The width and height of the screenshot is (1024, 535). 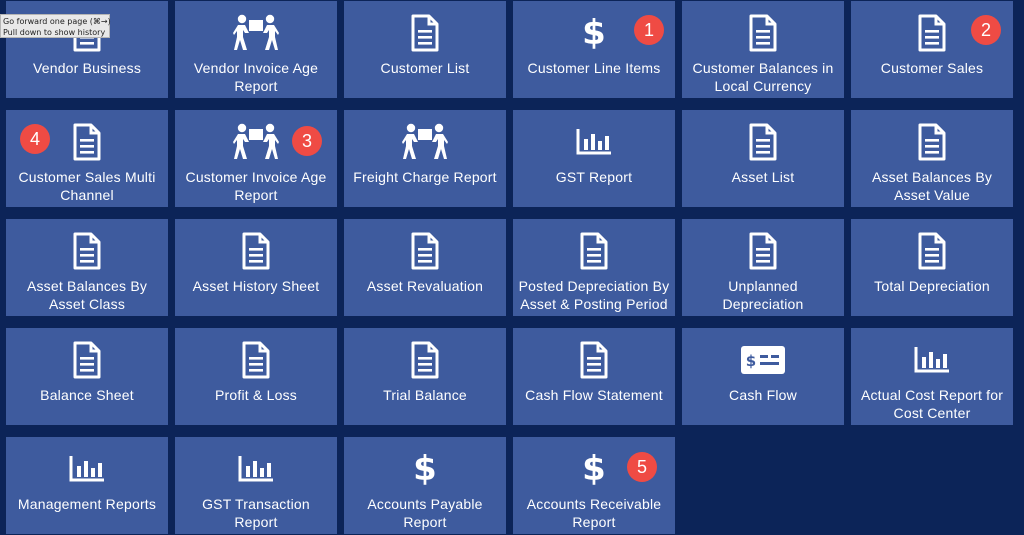 What do you see at coordinates (932, 395) in the screenshot?
I see `tile-label-line: Actual Cost Report for` at bounding box center [932, 395].